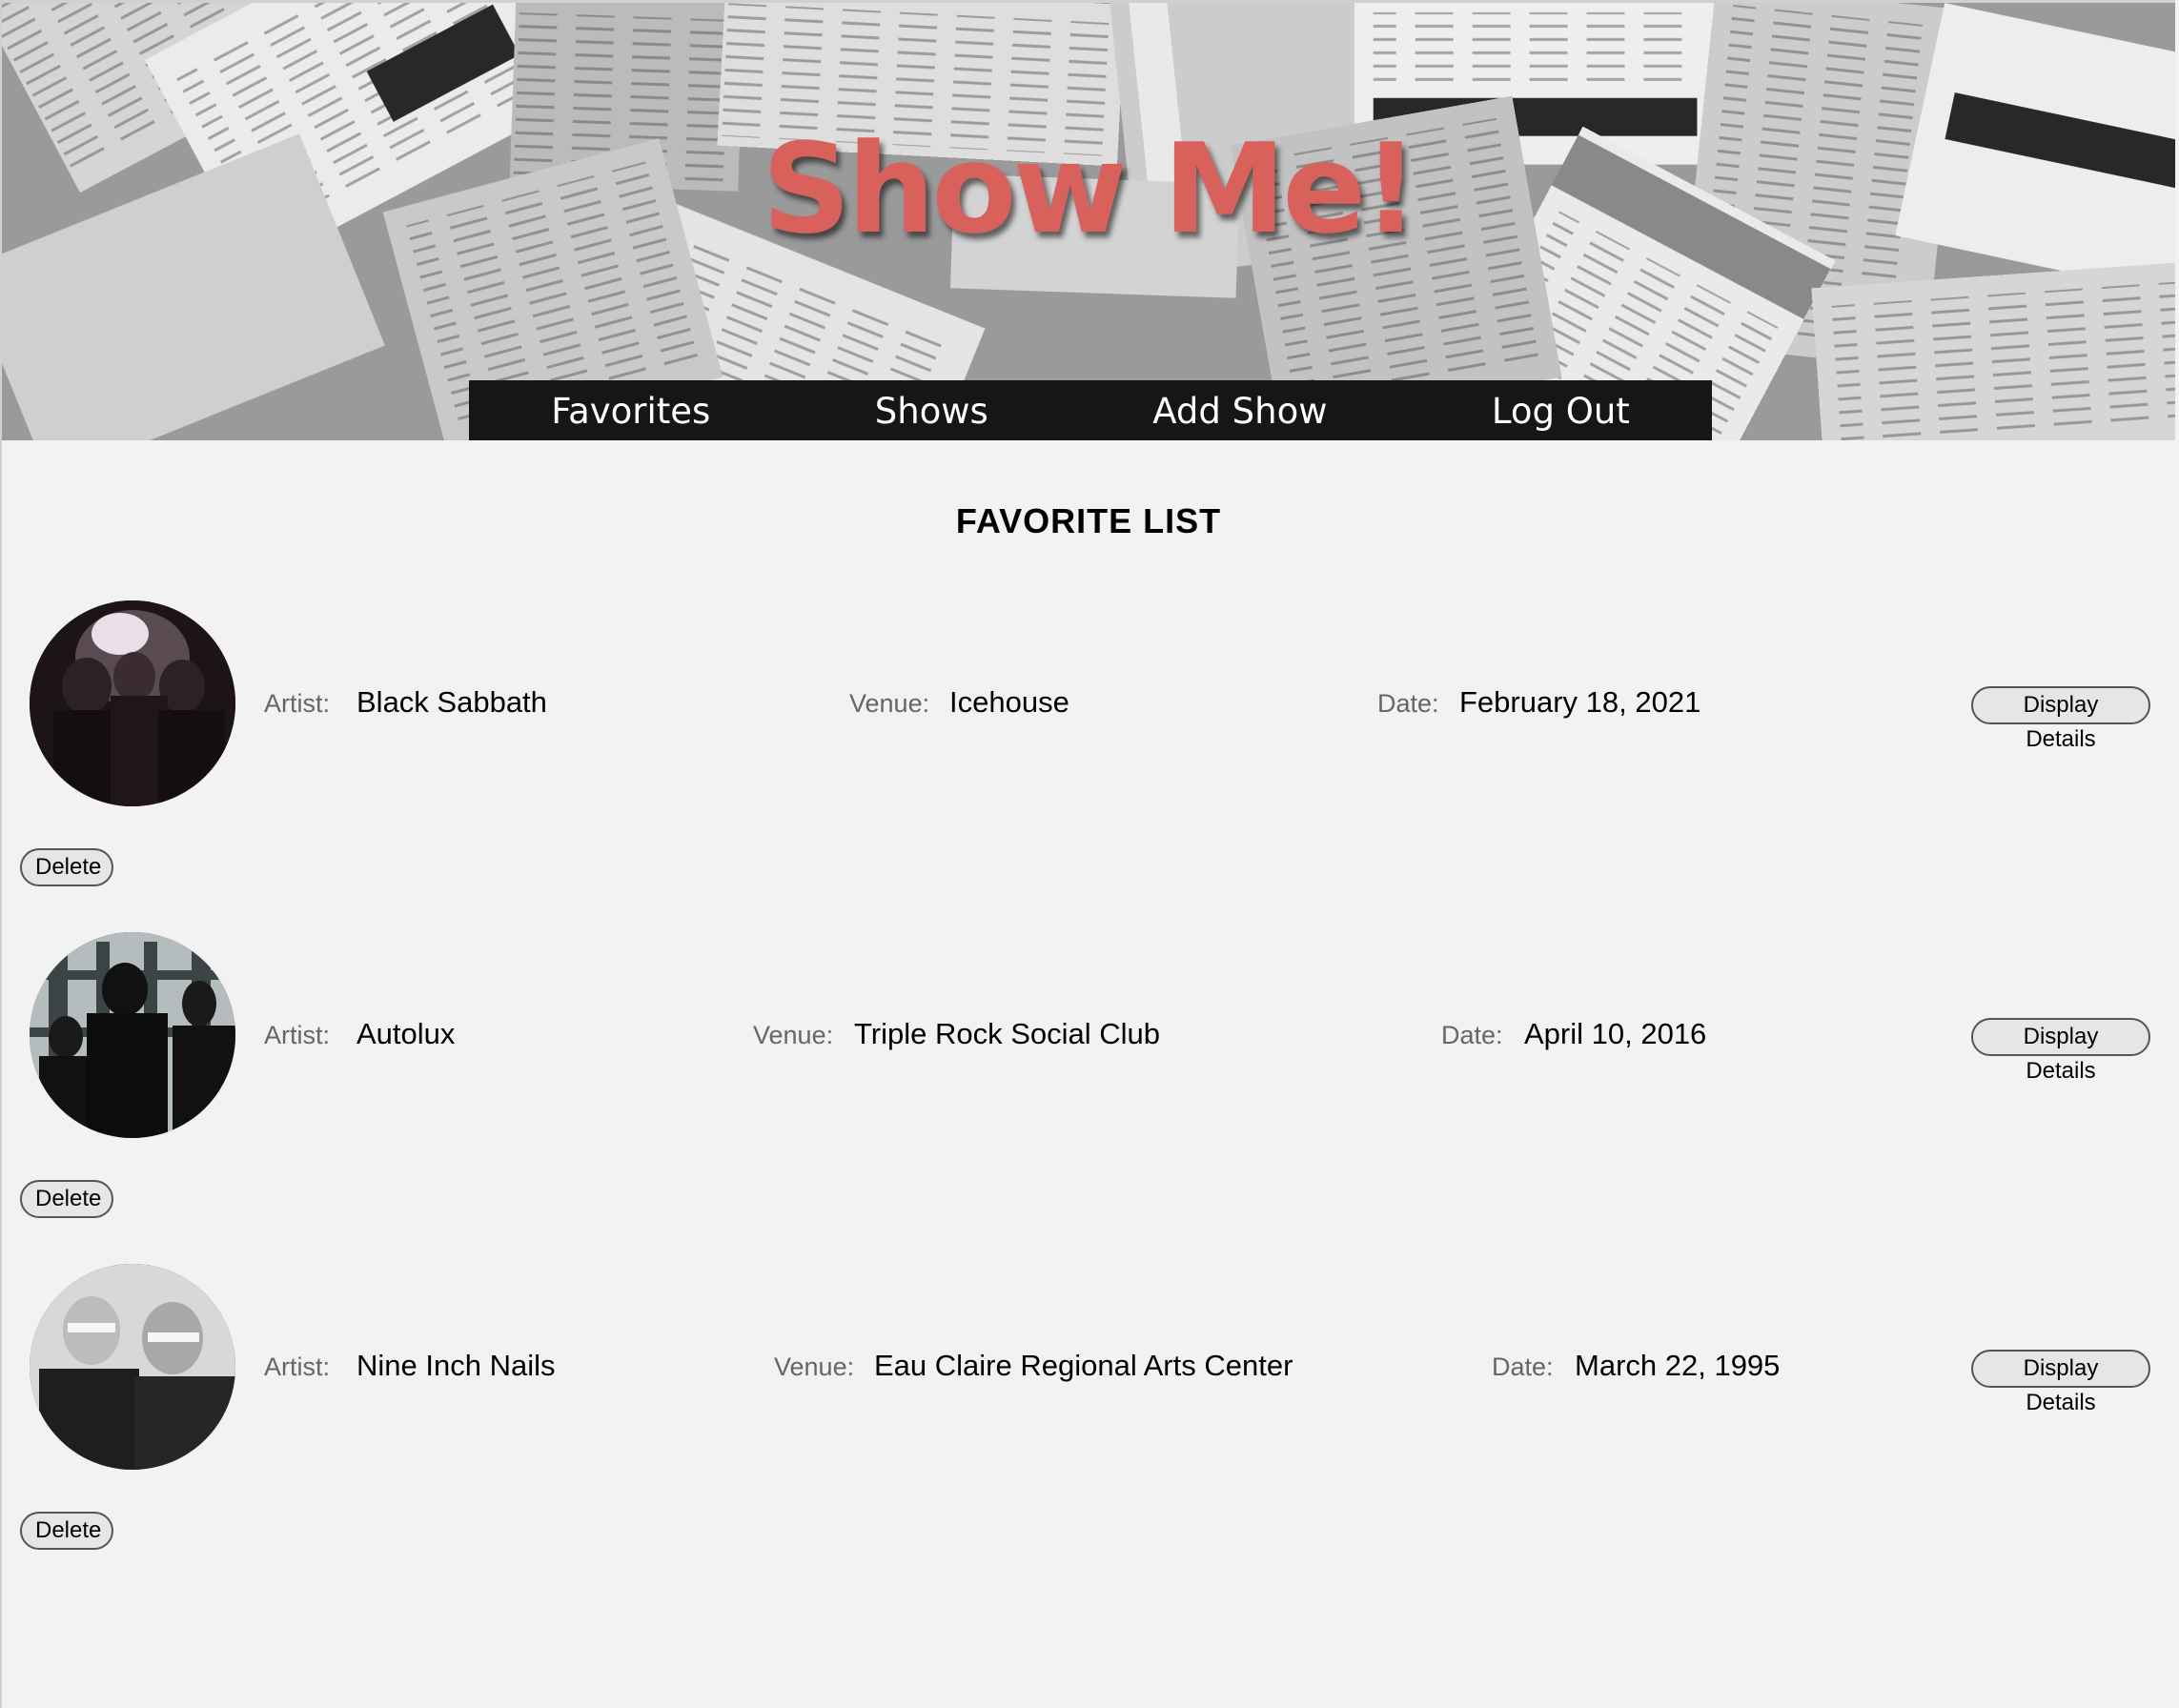  Describe the element at coordinates (452, 702) in the screenshot. I see `artist-value: Black Sabbath` at that location.